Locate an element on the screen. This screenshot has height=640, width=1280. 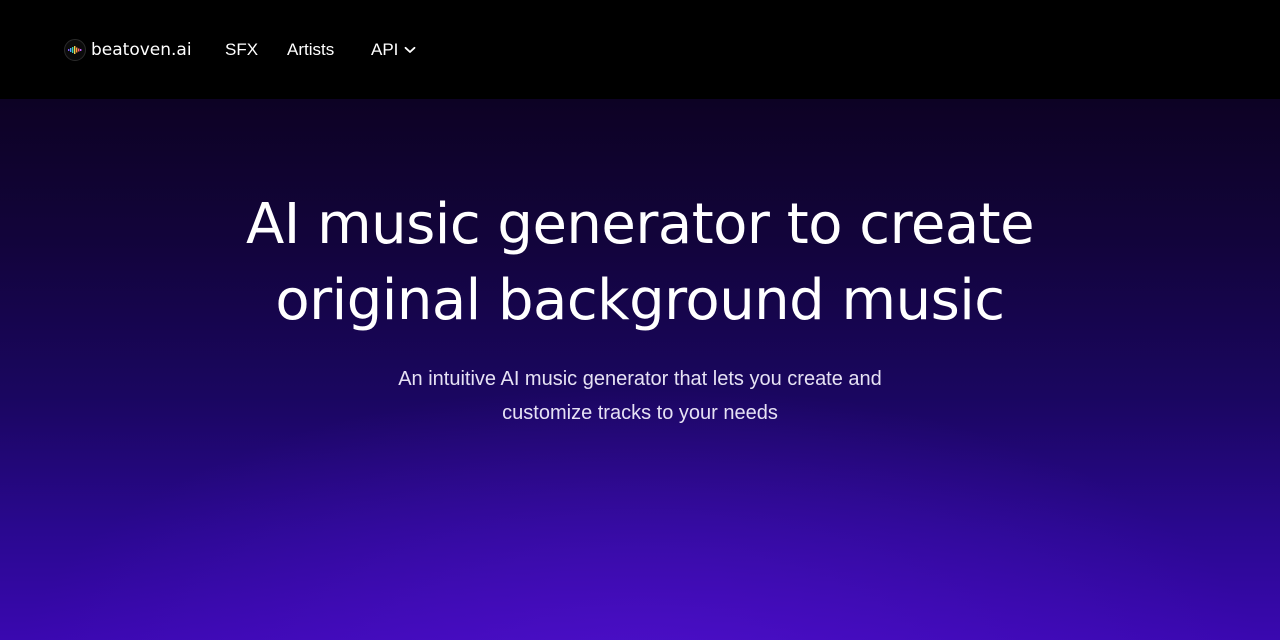
nav-dropdown-api: API is located at coordinates (393, 50).